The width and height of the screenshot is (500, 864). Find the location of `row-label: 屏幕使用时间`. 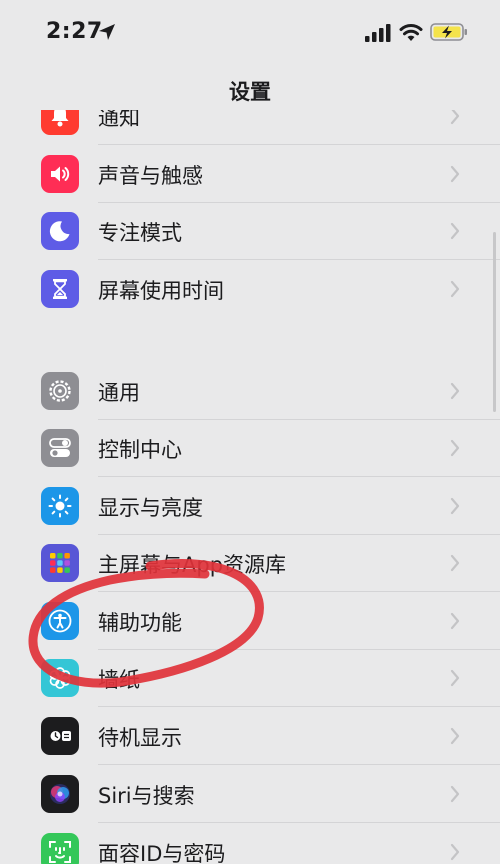

row-label: 屏幕使用时间 is located at coordinates (161, 291).